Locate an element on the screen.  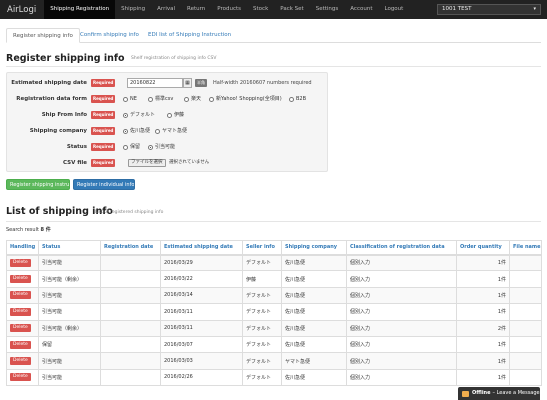
ship-from-label: Ship From Info is located at coordinates (64, 115).